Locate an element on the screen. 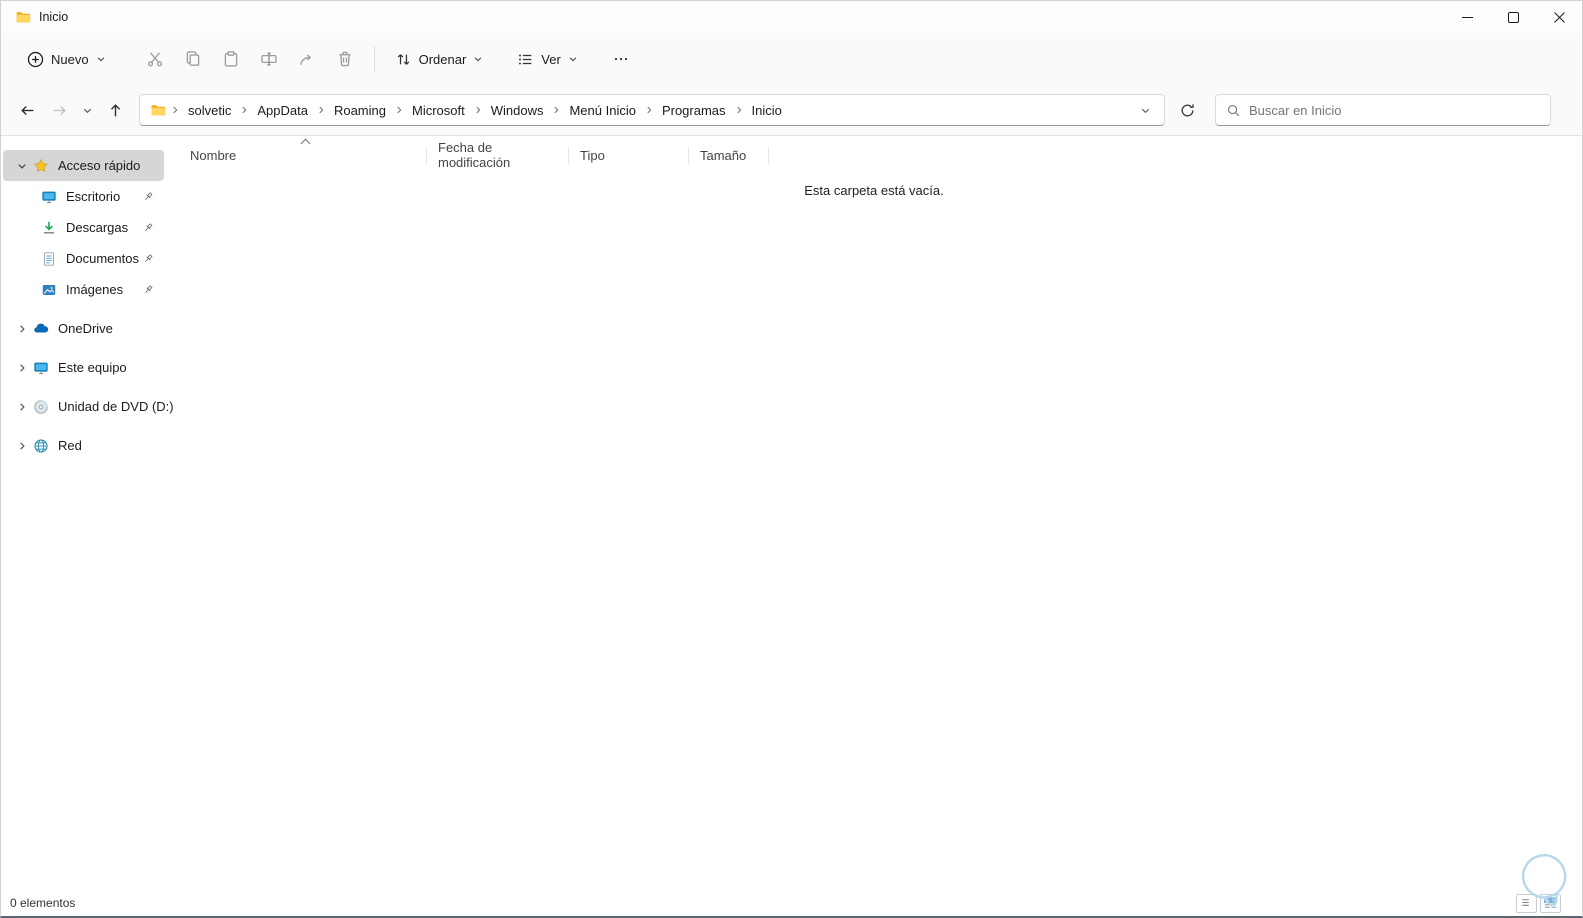 The image size is (1583, 918). copy-icon is located at coordinates (193, 59).